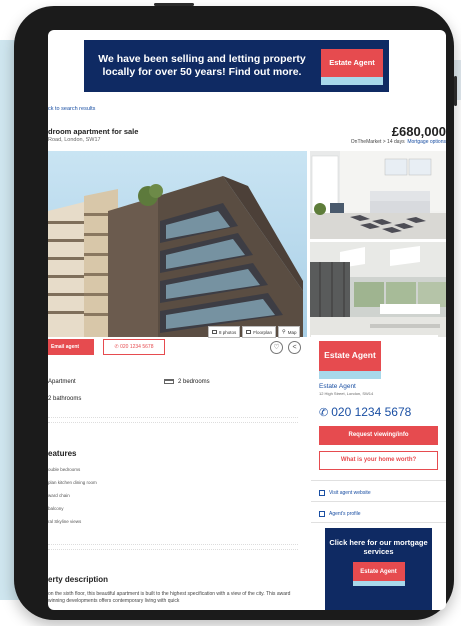 The width and height of the screenshot is (461, 626). I want to click on bedrooms-count: 2 bedrooms, so click(187, 382).